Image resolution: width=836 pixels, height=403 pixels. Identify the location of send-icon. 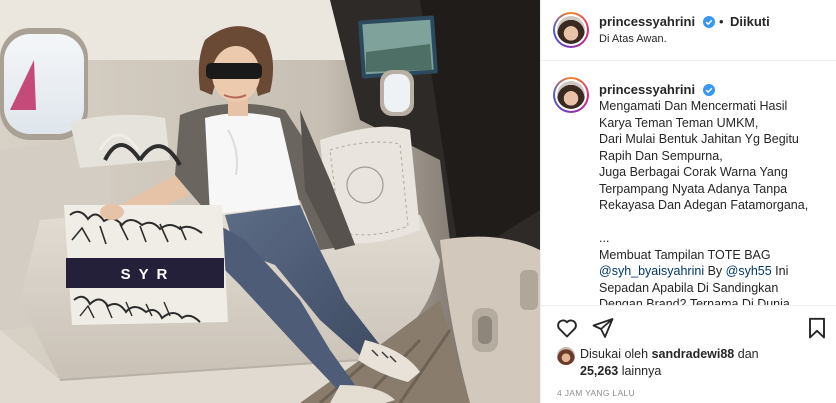
(603, 328).